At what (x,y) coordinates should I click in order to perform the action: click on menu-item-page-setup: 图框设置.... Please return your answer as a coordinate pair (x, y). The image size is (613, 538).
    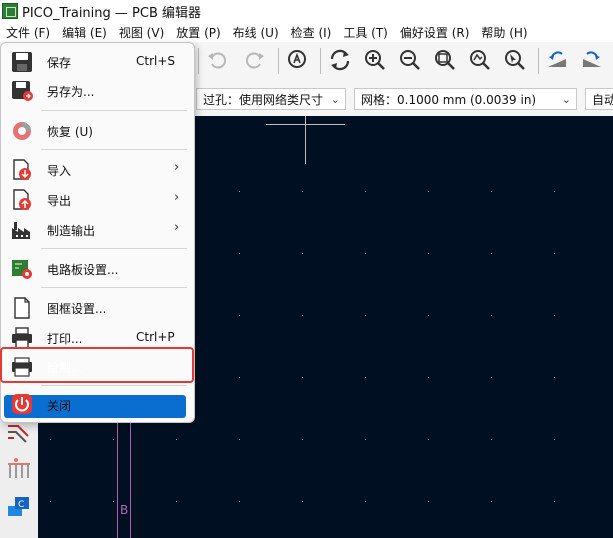
    Looking at the image, I should click on (97, 307).